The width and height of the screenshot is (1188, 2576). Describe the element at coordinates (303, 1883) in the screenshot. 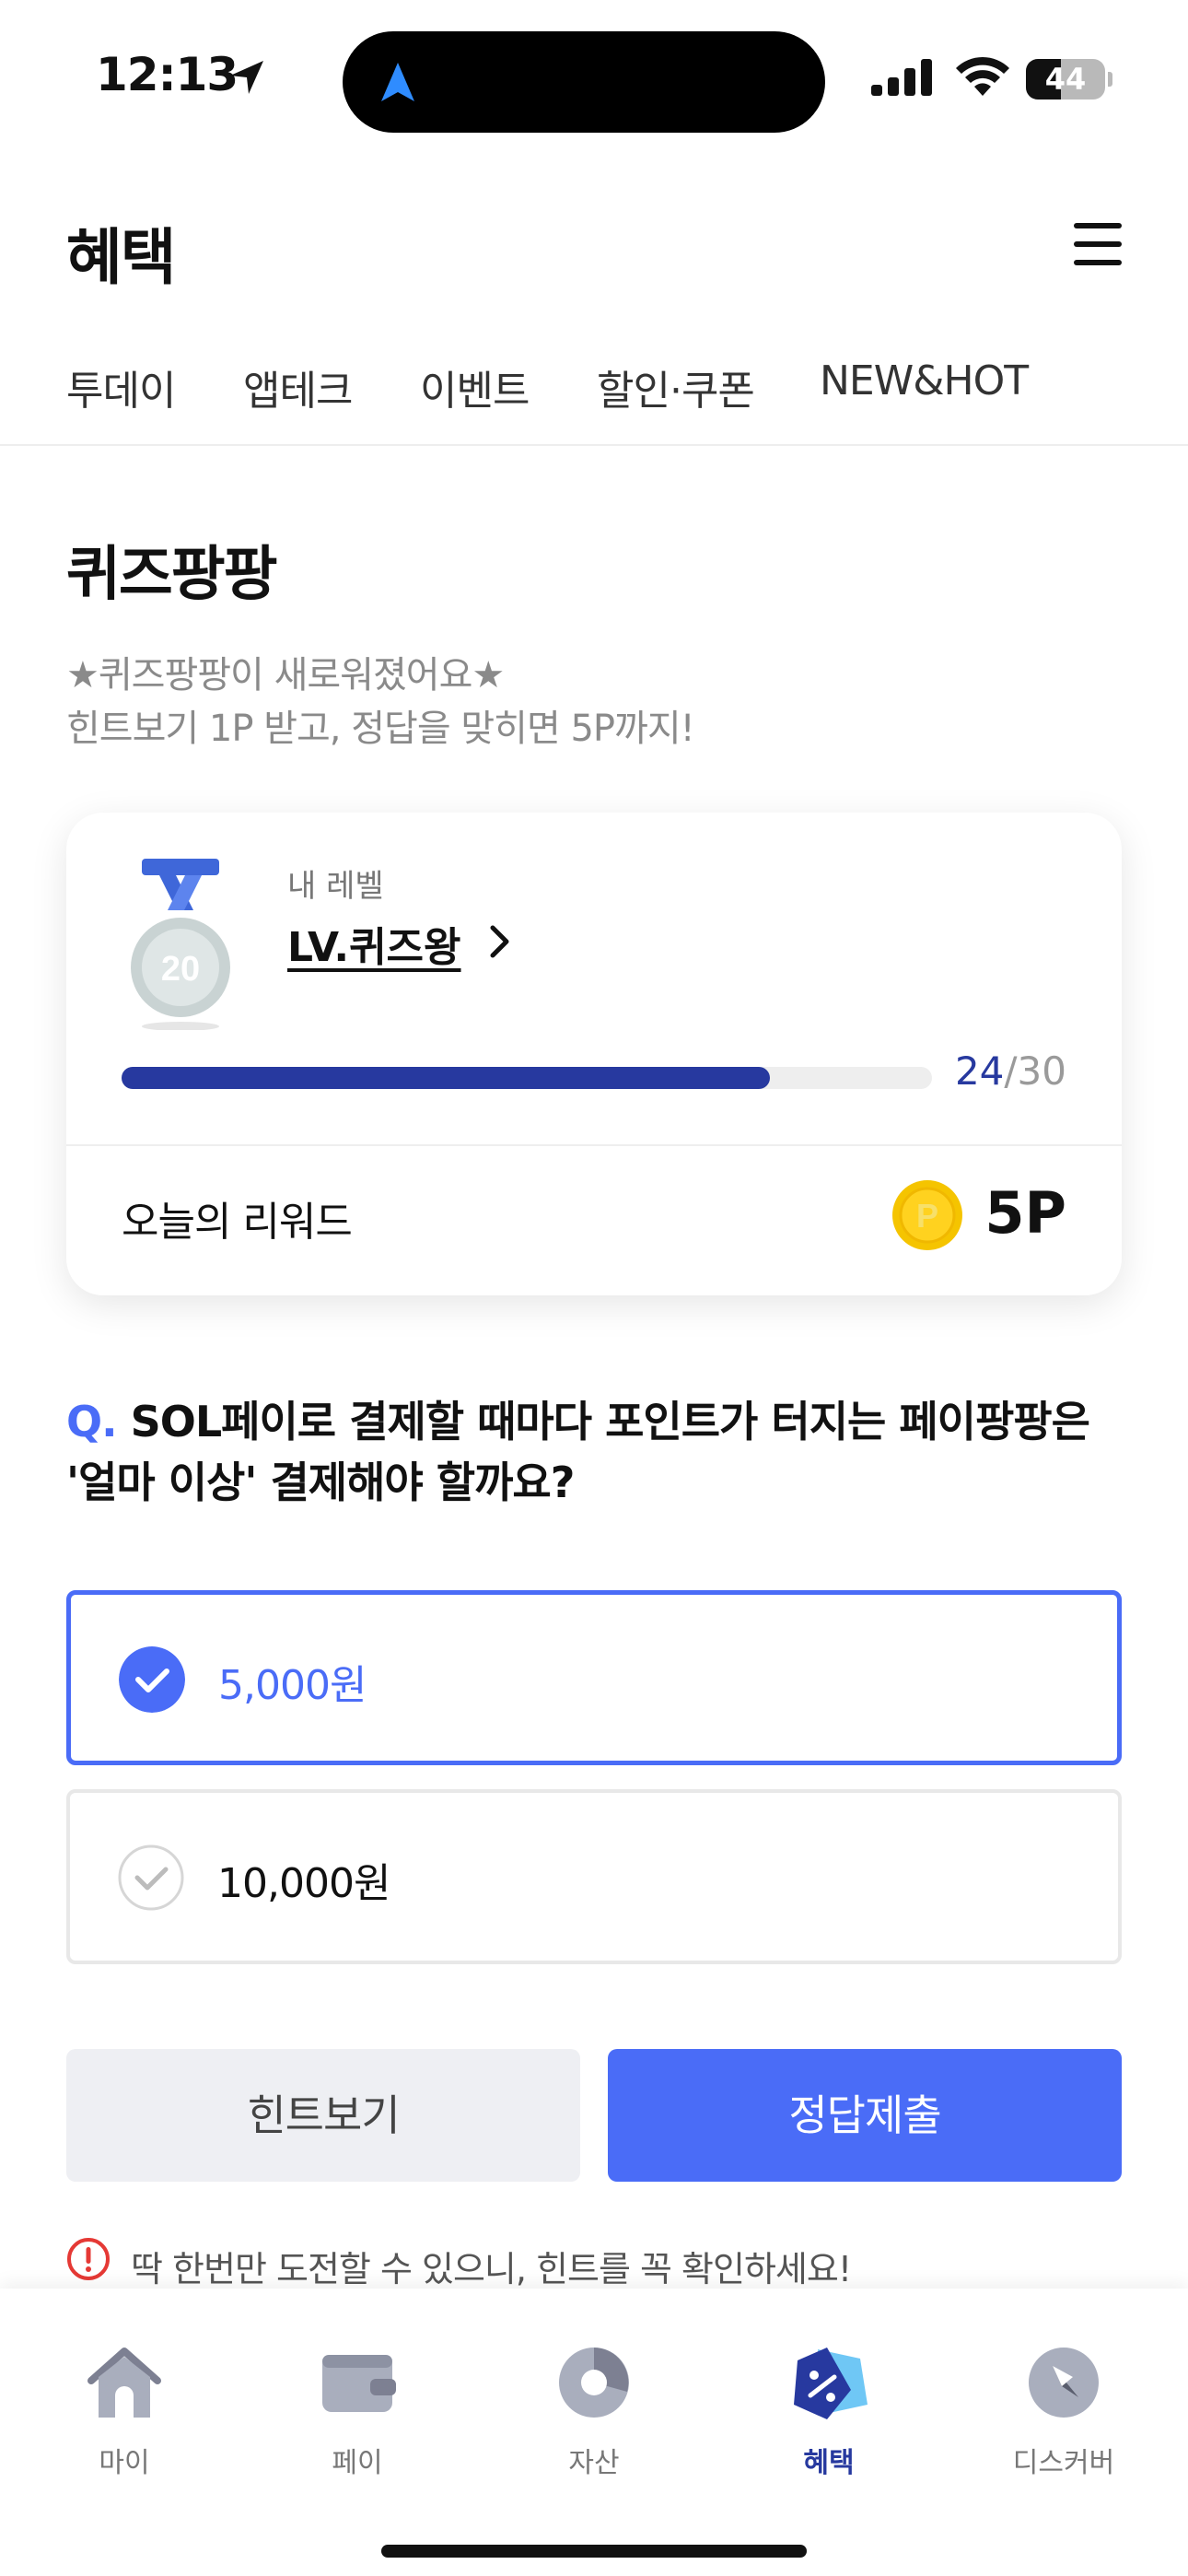

I see `answer-option-label: 10,000원` at that location.